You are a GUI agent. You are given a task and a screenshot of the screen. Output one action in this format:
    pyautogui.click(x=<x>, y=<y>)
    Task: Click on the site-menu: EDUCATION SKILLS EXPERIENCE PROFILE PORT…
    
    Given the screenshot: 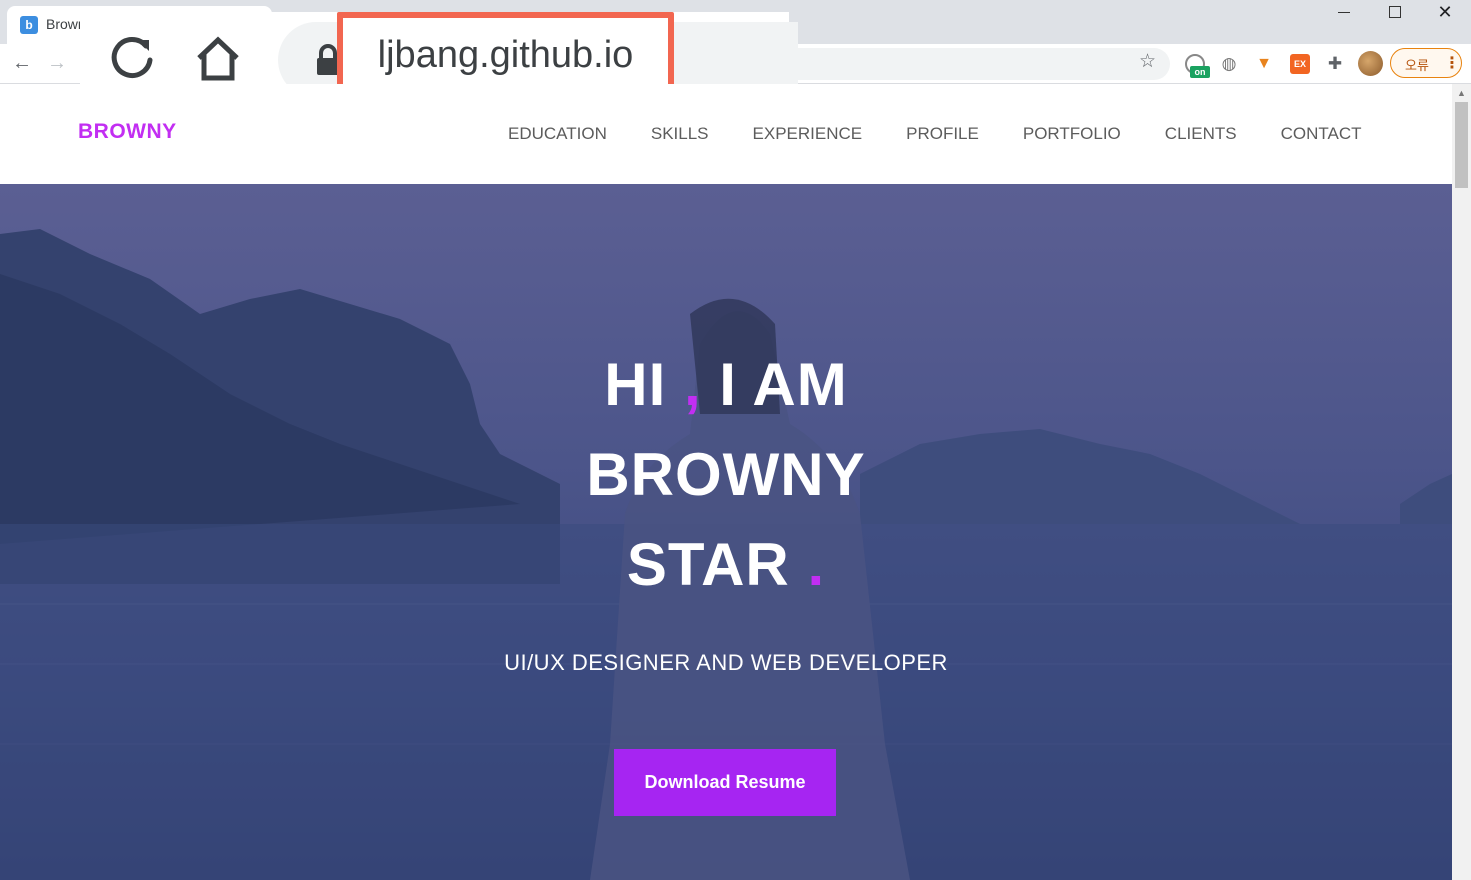 What is the action you would take?
    pyautogui.click(x=957, y=134)
    